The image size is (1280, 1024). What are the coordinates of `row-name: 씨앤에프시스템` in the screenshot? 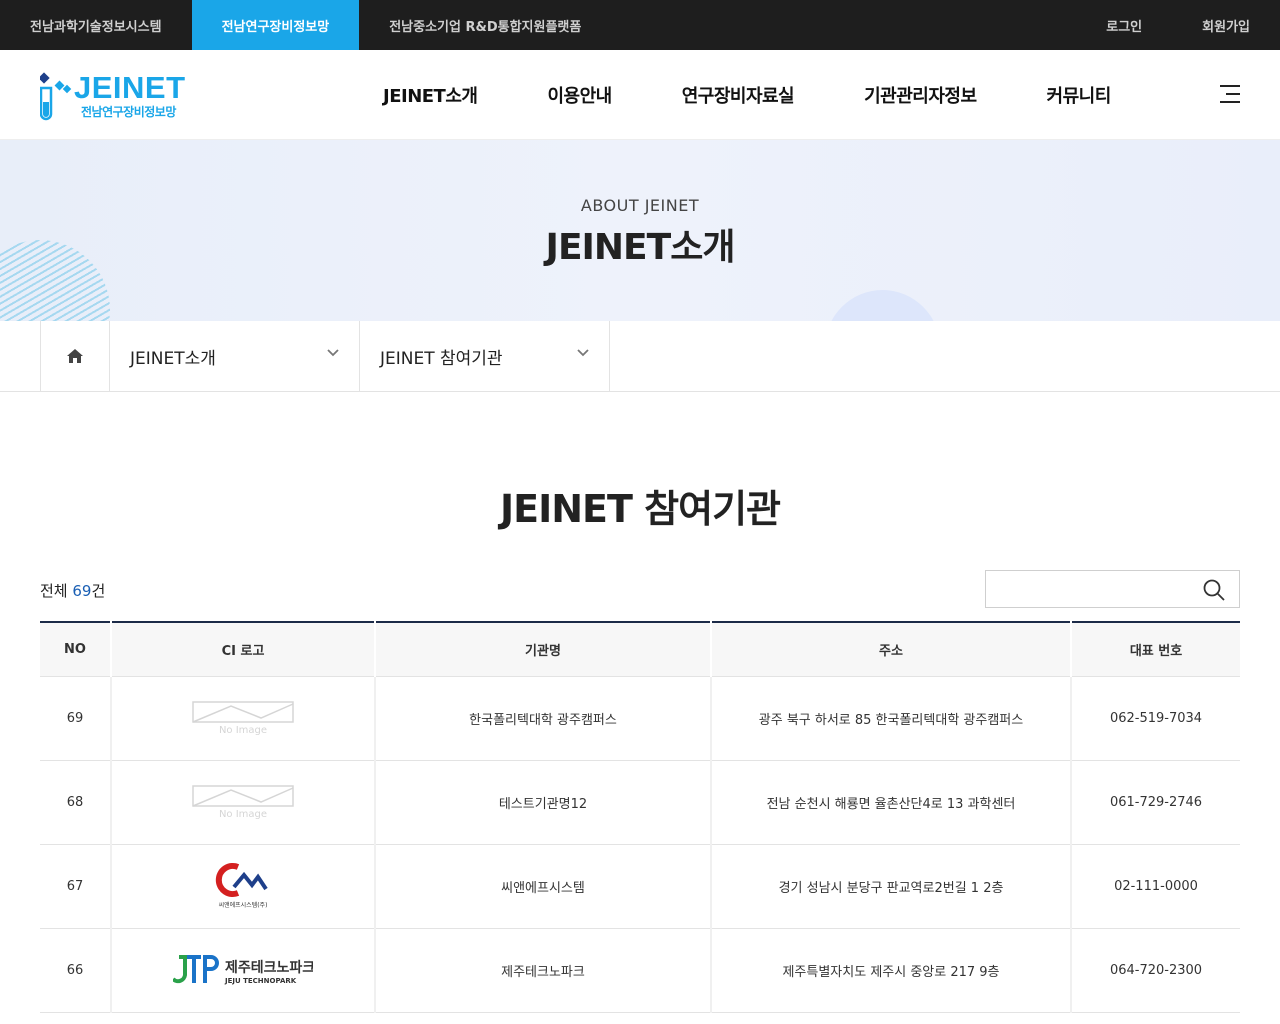 It's located at (542, 886).